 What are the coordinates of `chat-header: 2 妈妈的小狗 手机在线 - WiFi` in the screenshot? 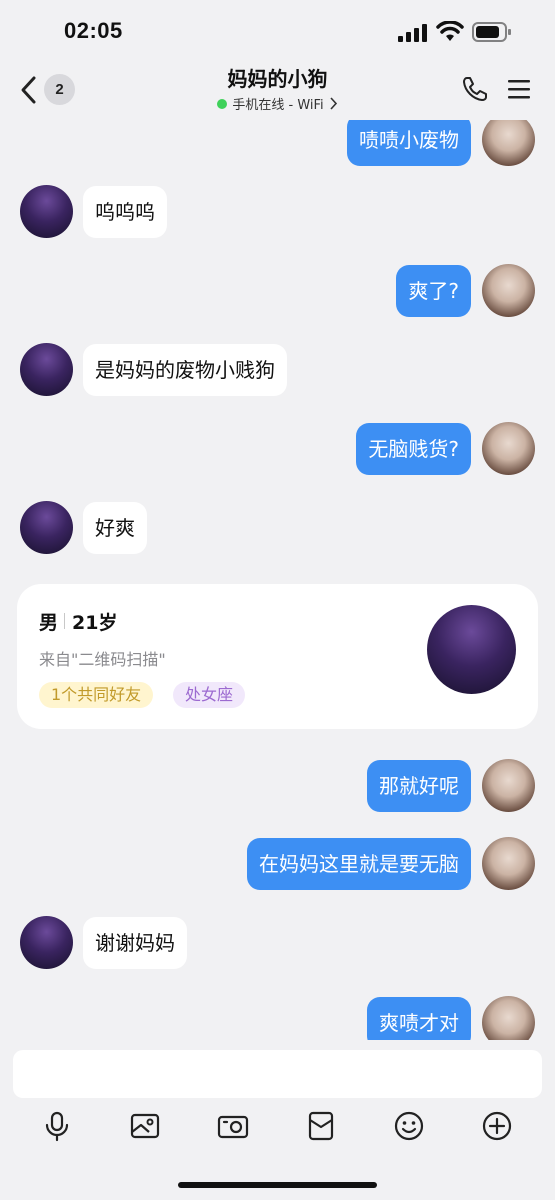 It's located at (277, 89).